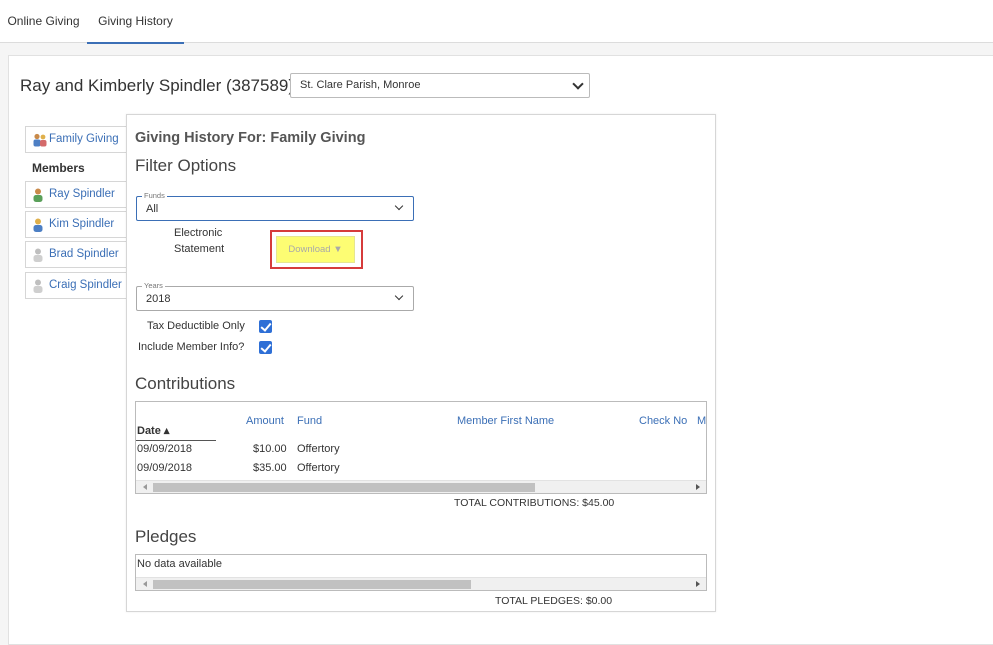  I want to click on female-user-icon, so click(38, 225).